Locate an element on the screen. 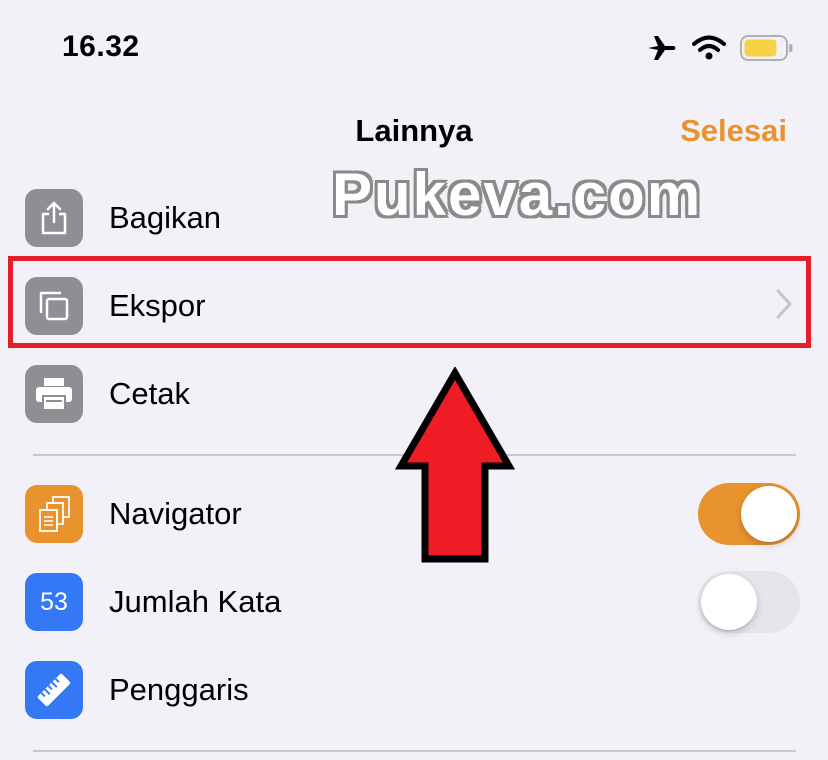  arrow-up-icon is located at coordinates (455, 467).